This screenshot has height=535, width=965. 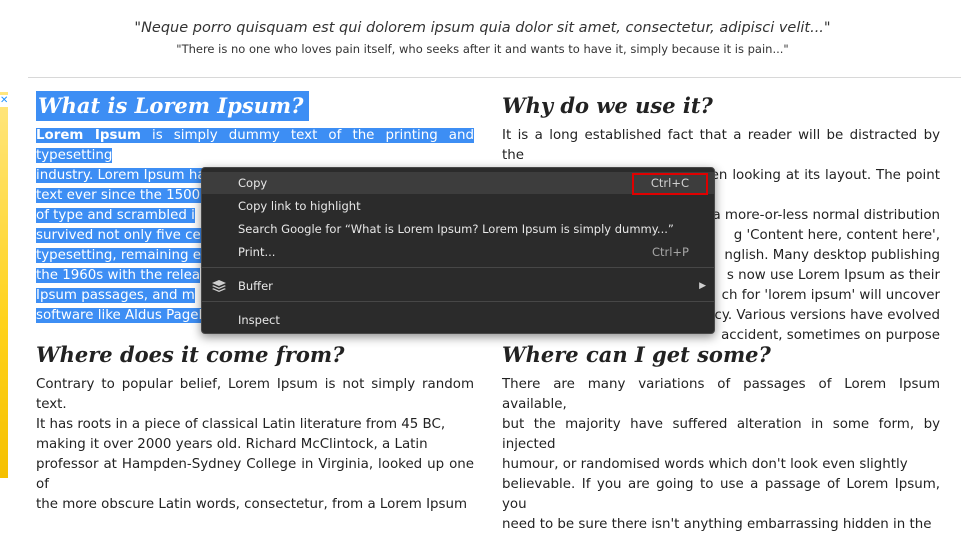 What do you see at coordinates (219, 286) in the screenshot?
I see `buffer-icon` at bounding box center [219, 286].